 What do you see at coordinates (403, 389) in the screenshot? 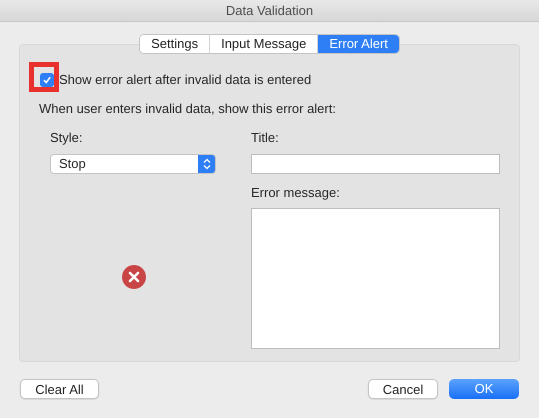
I see `cancel-button: Cancel` at bounding box center [403, 389].